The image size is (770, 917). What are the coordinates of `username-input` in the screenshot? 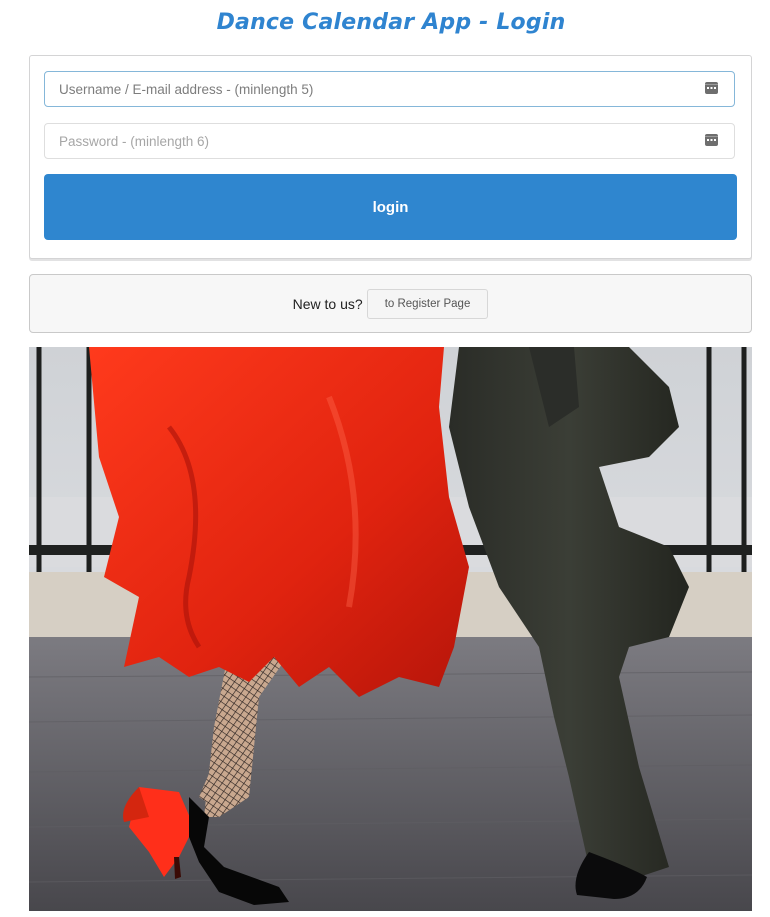 It's located at (389, 89).